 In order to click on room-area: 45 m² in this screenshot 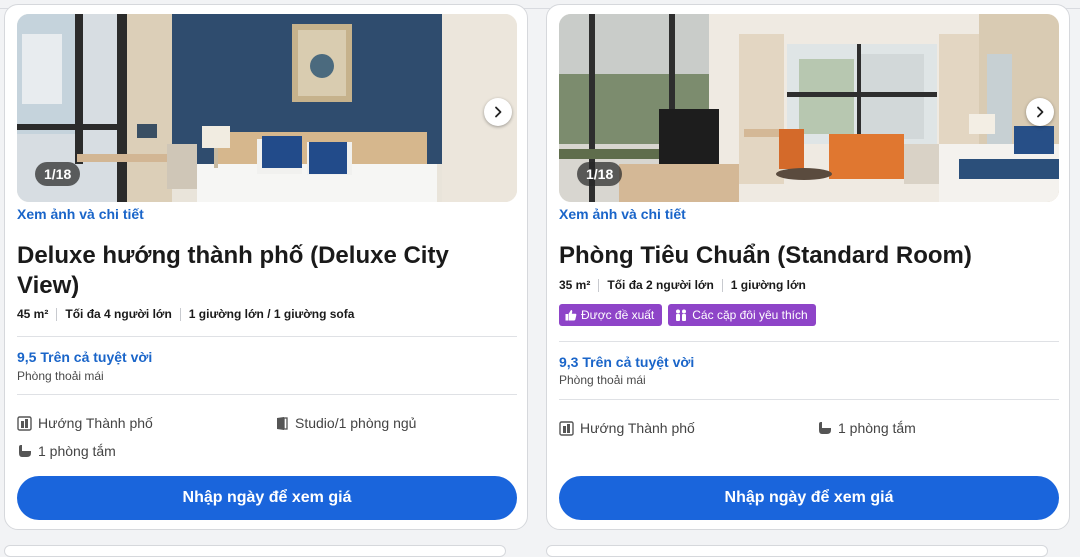, I will do `click(33, 314)`.